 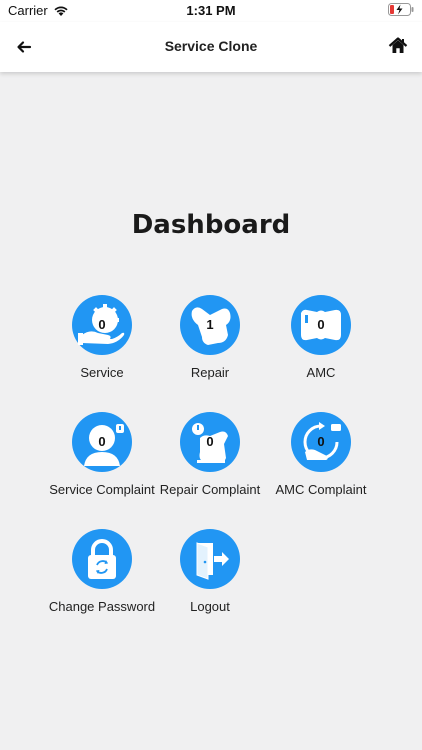 I want to click on page-title: Service Clone, so click(x=211, y=46).